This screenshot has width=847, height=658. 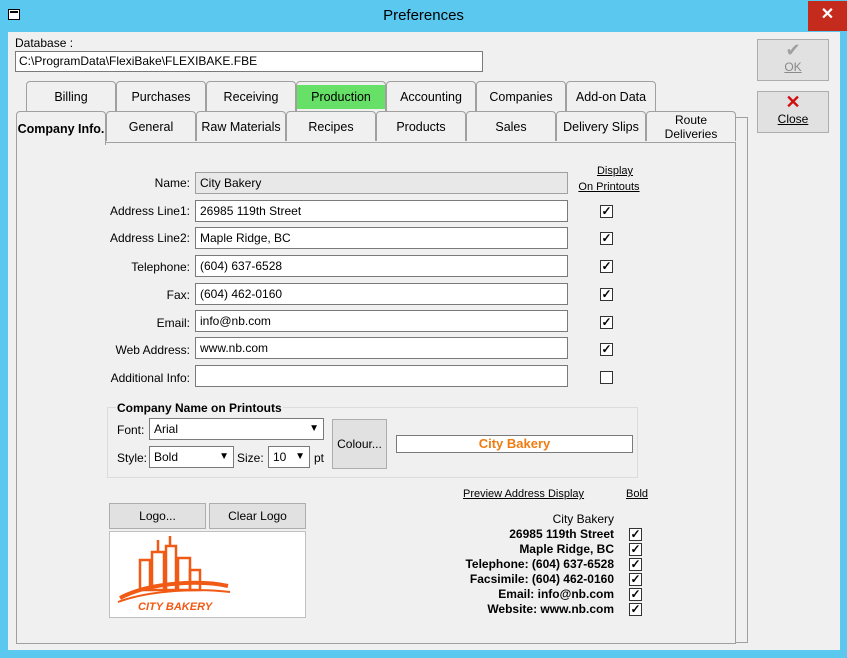 I want to click on tab-general: General, so click(x=151, y=126).